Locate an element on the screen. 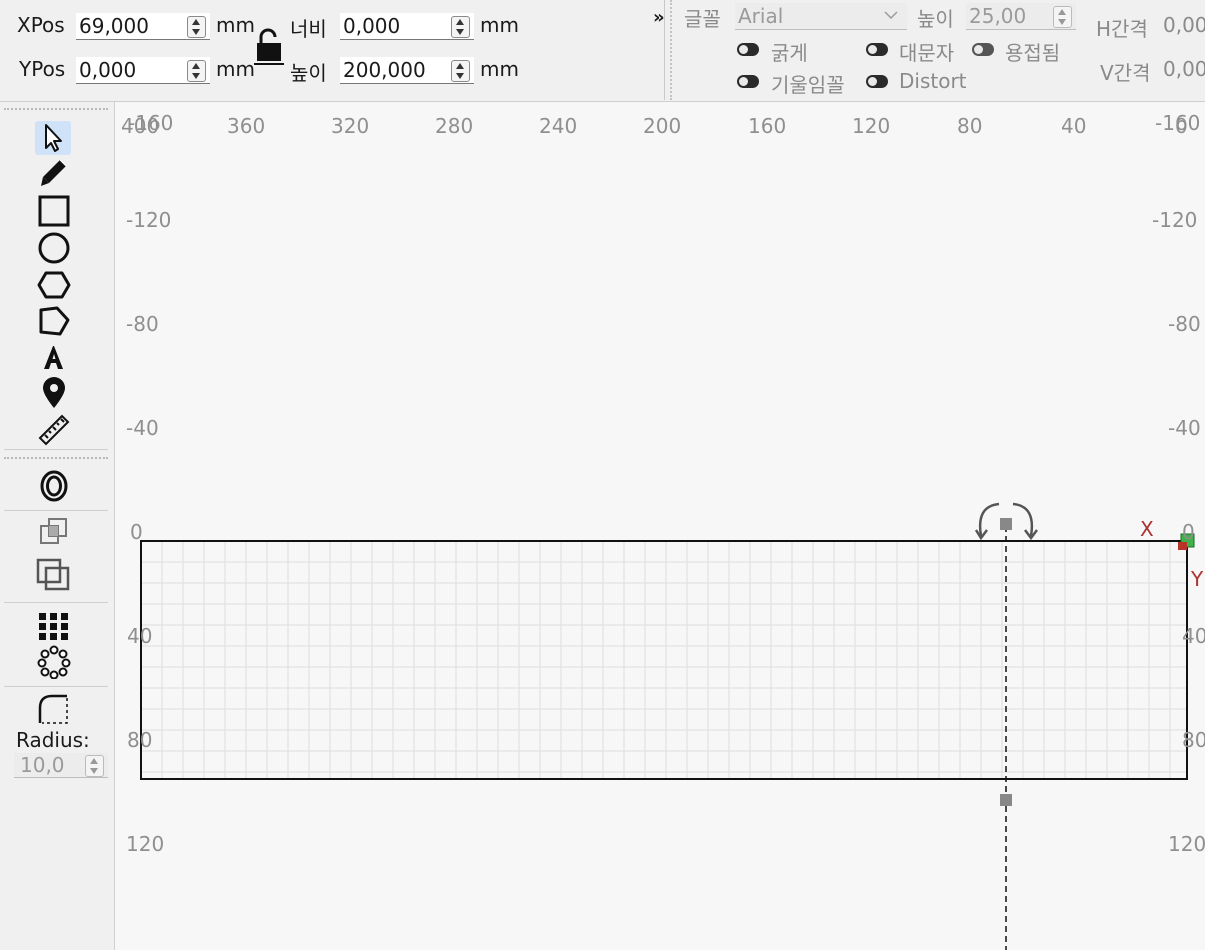 This screenshot has width=1205, height=950. select-icon is located at coordinates (53, 138).